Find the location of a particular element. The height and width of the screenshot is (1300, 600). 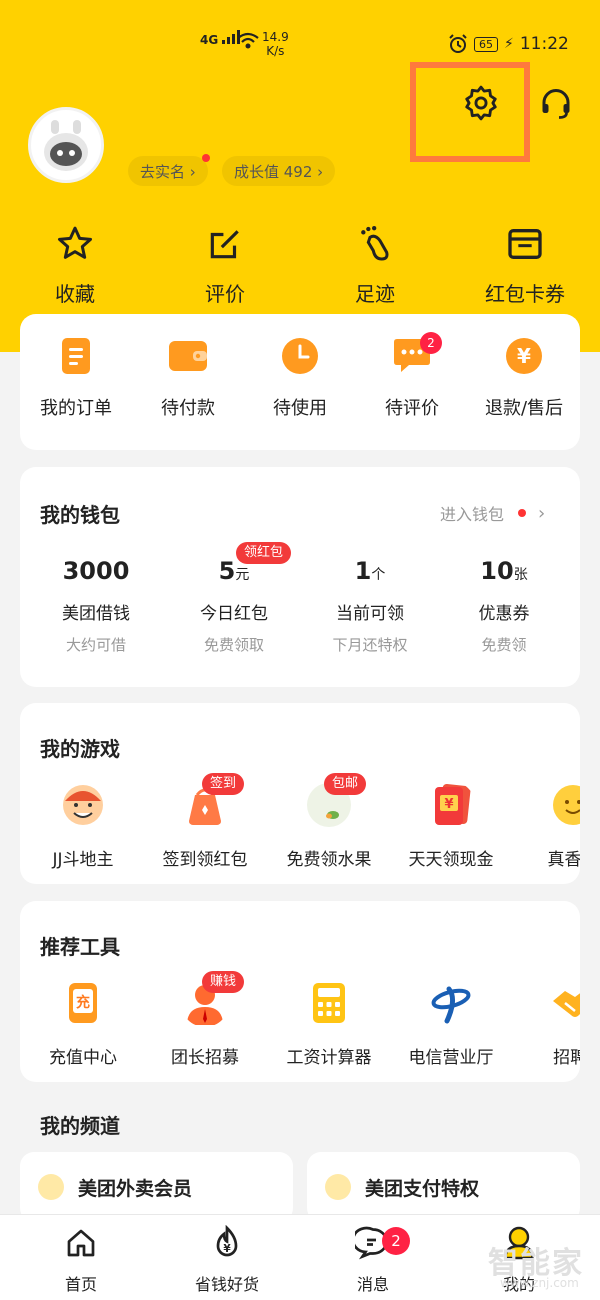

channel-label: 美团外卖会员 is located at coordinates (135, 1189).